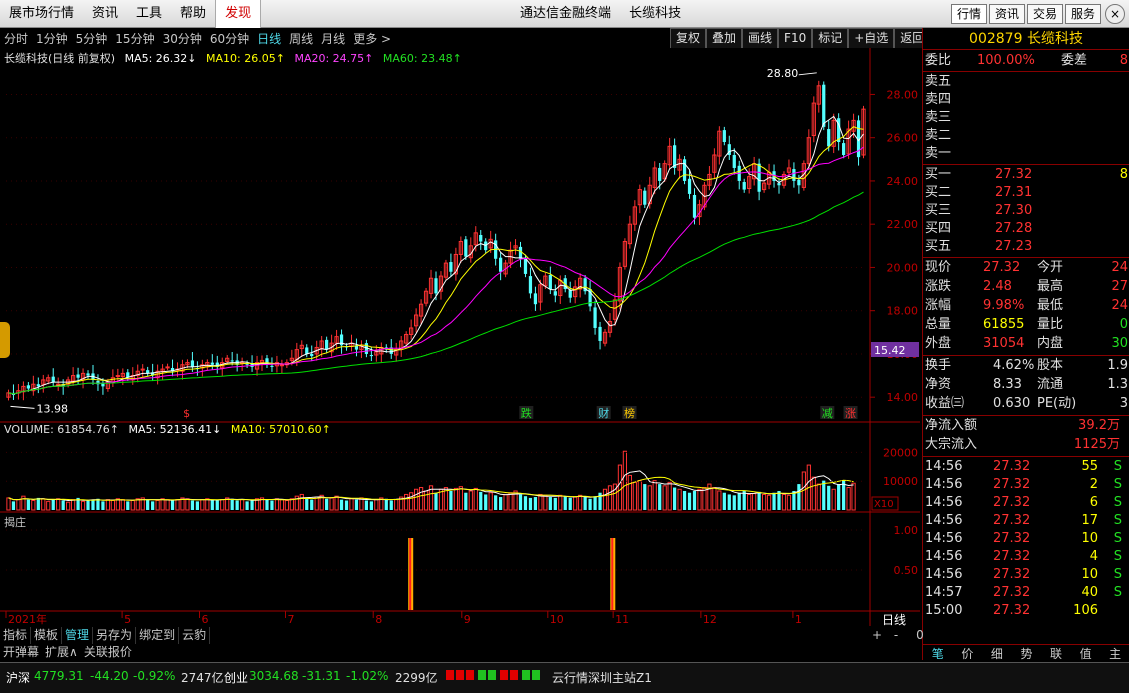 Image resolution: width=1129 pixels, height=693 pixels. Describe the element at coordinates (460, 652) in the screenshot. I see `extra-toolbar: 开弹幕 扩展∧ 关联报价` at that location.